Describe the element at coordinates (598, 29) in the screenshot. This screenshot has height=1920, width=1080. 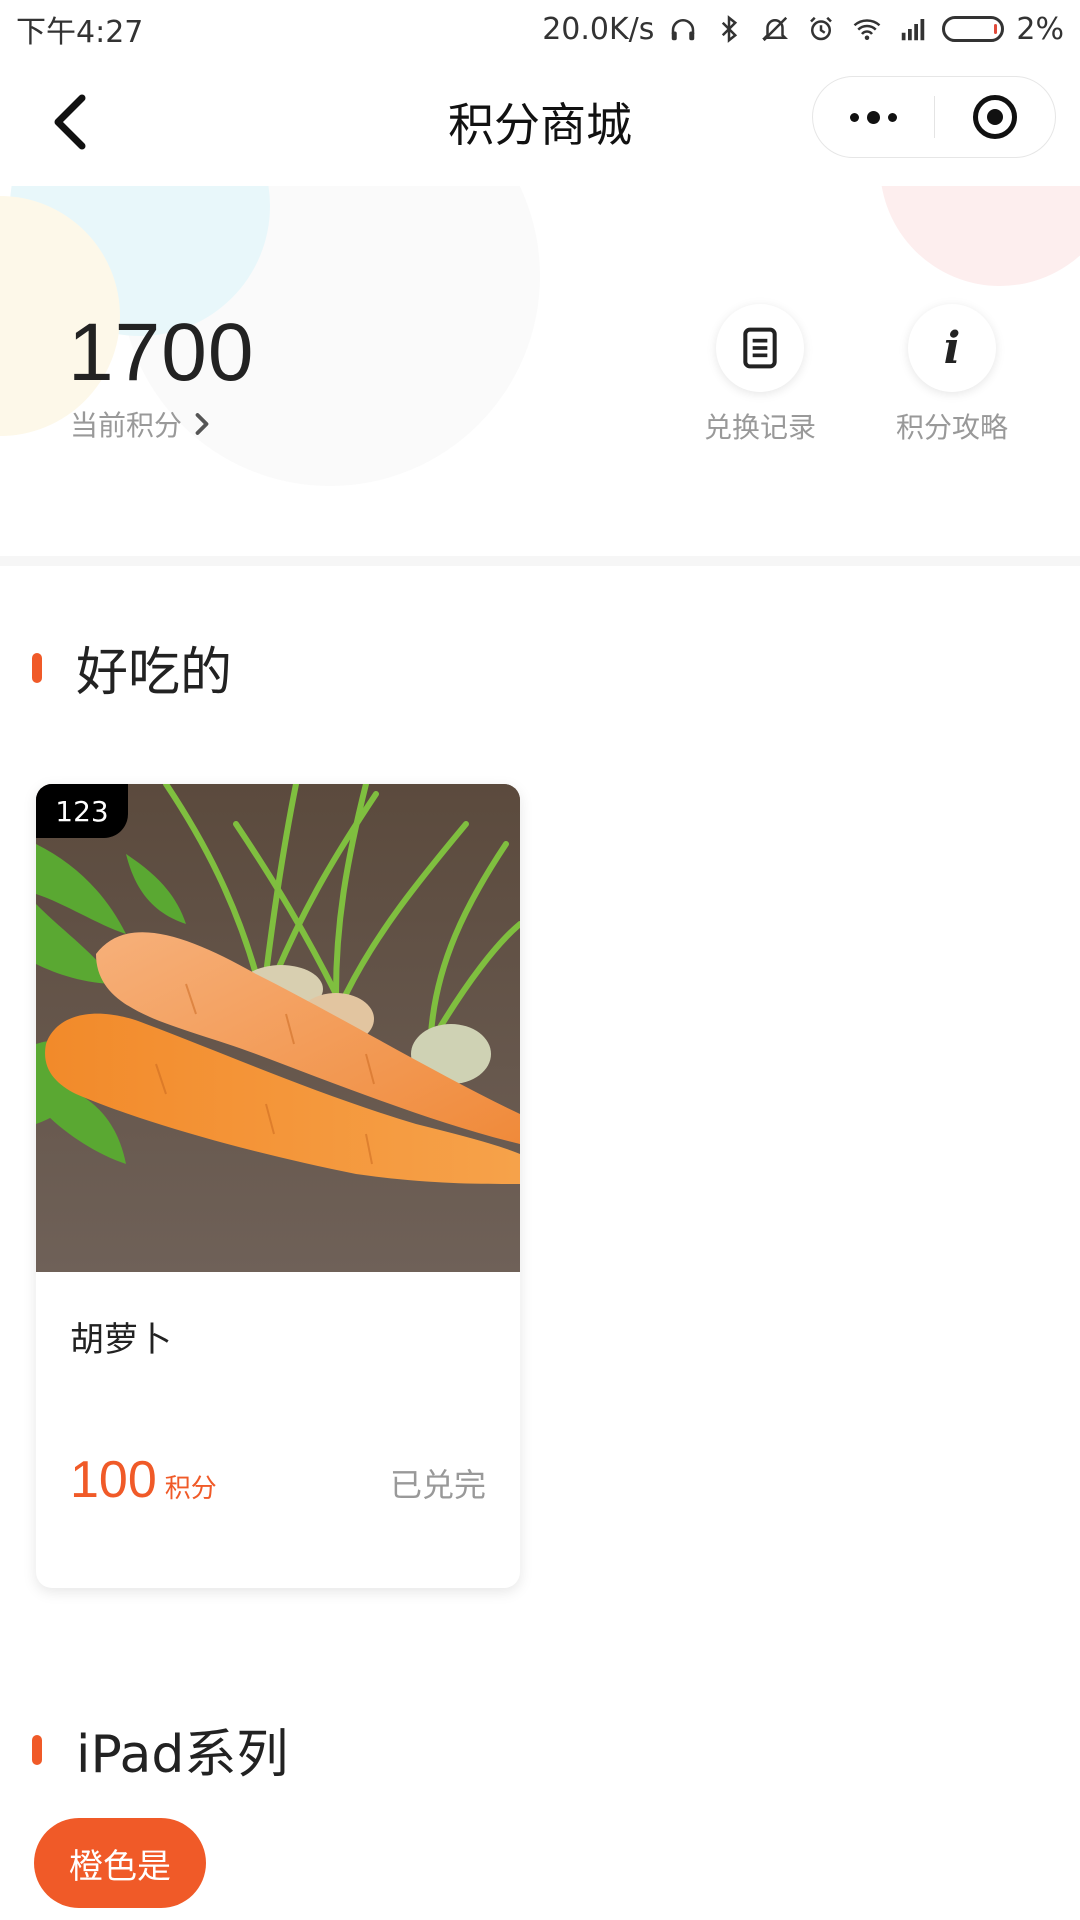
I see `net-speed: 20.0K/s` at that location.